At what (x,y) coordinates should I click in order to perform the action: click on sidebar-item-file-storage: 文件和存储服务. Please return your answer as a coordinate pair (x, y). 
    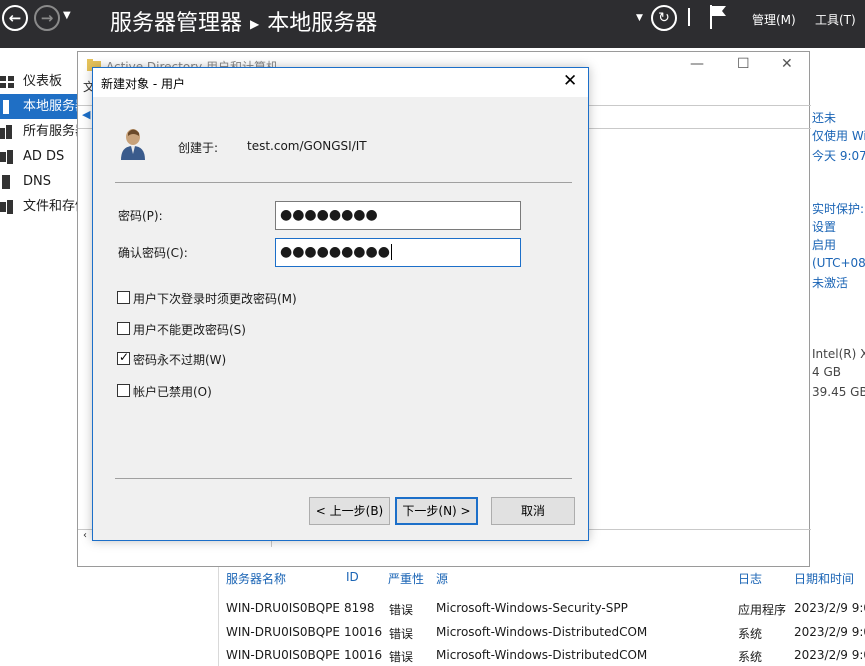
    Looking at the image, I should click on (39, 206).